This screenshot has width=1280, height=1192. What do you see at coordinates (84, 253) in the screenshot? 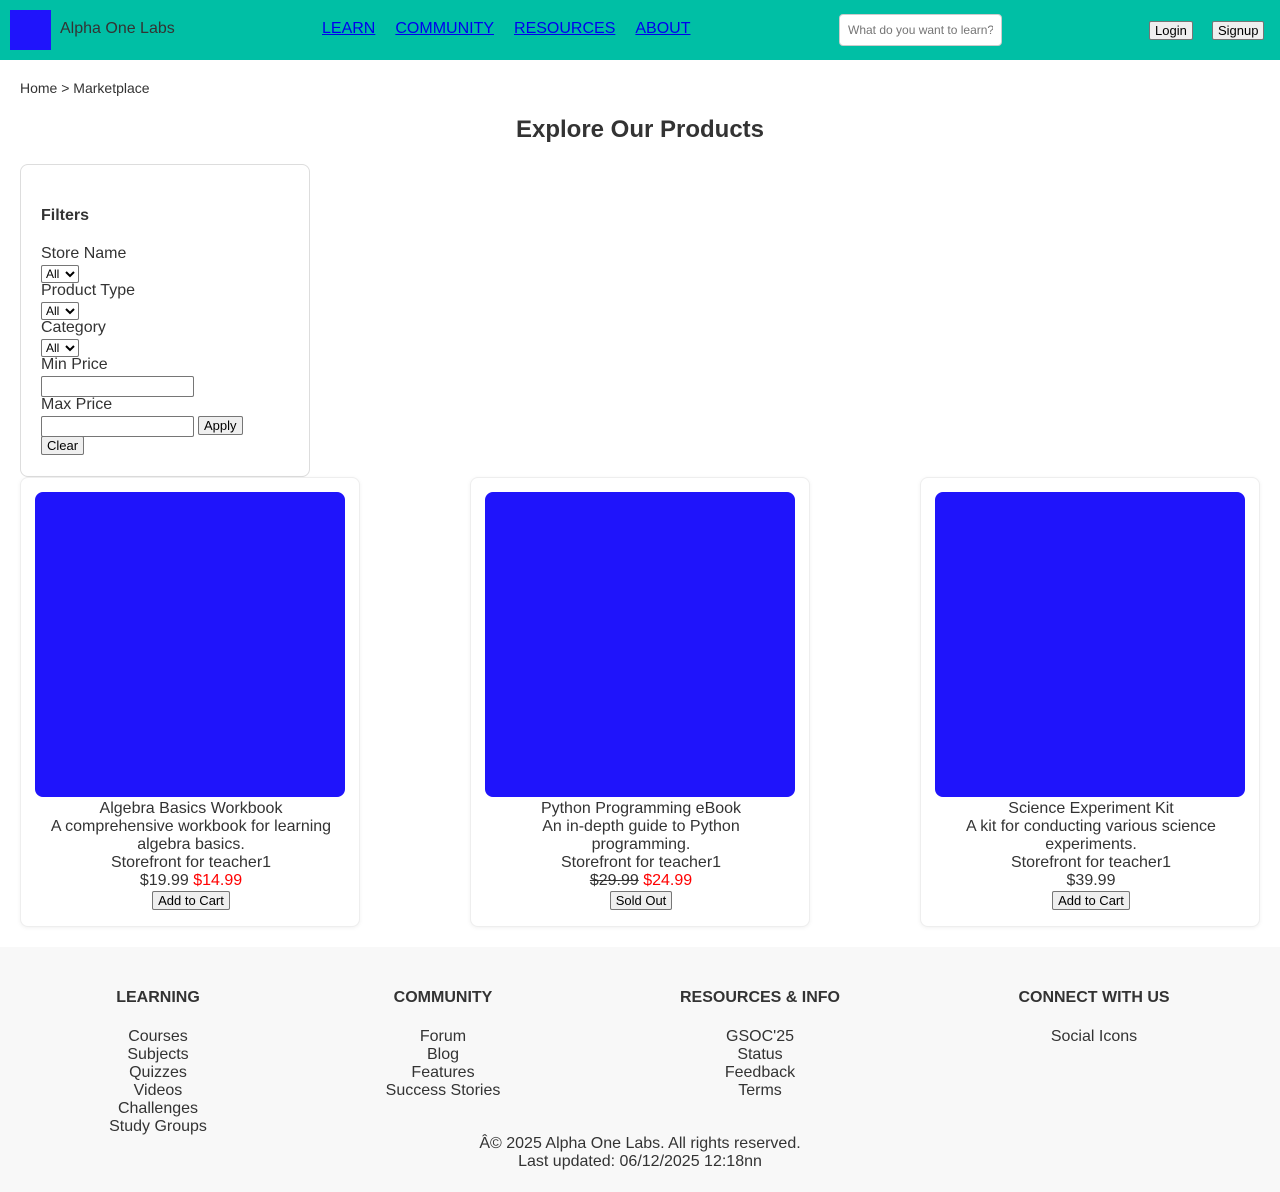
I see `store-name-label: Store Name` at bounding box center [84, 253].